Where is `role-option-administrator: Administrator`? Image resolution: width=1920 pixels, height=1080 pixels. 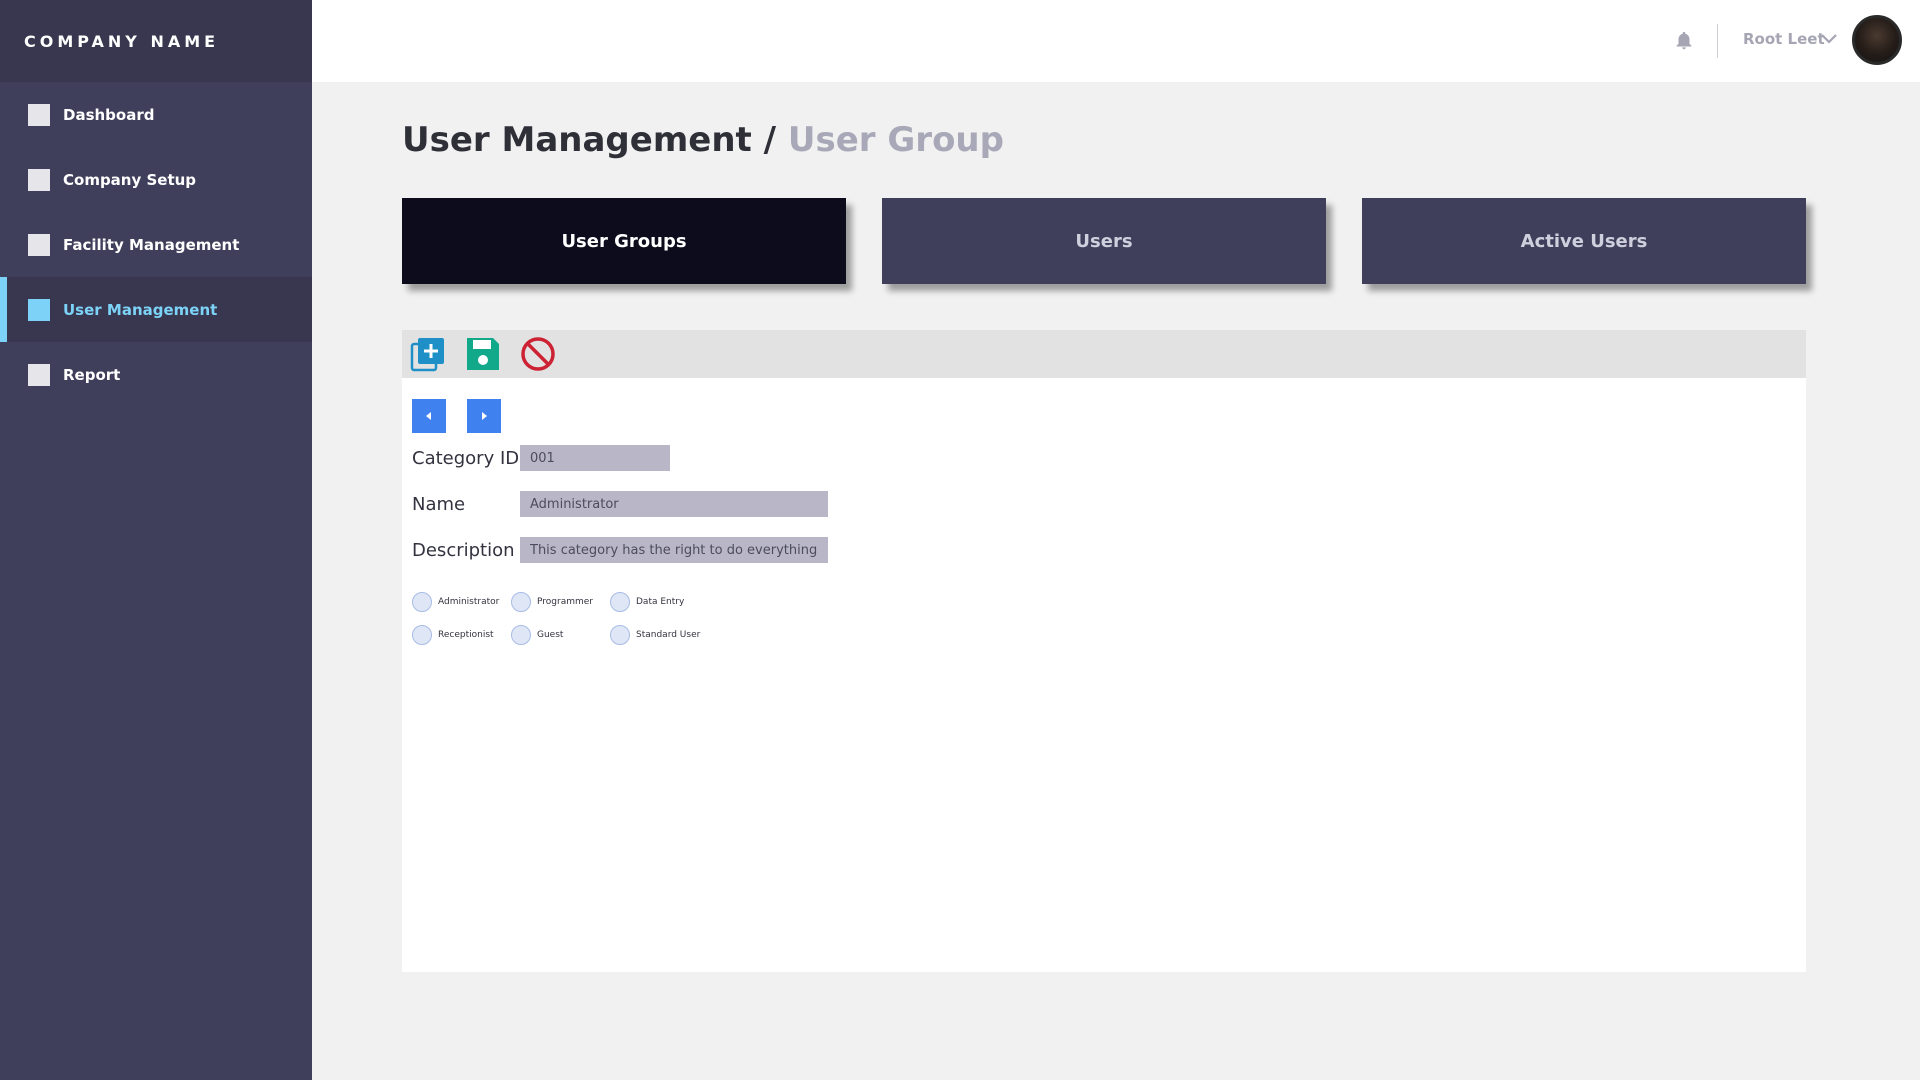
role-option-administrator: Administrator is located at coordinates (455, 602).